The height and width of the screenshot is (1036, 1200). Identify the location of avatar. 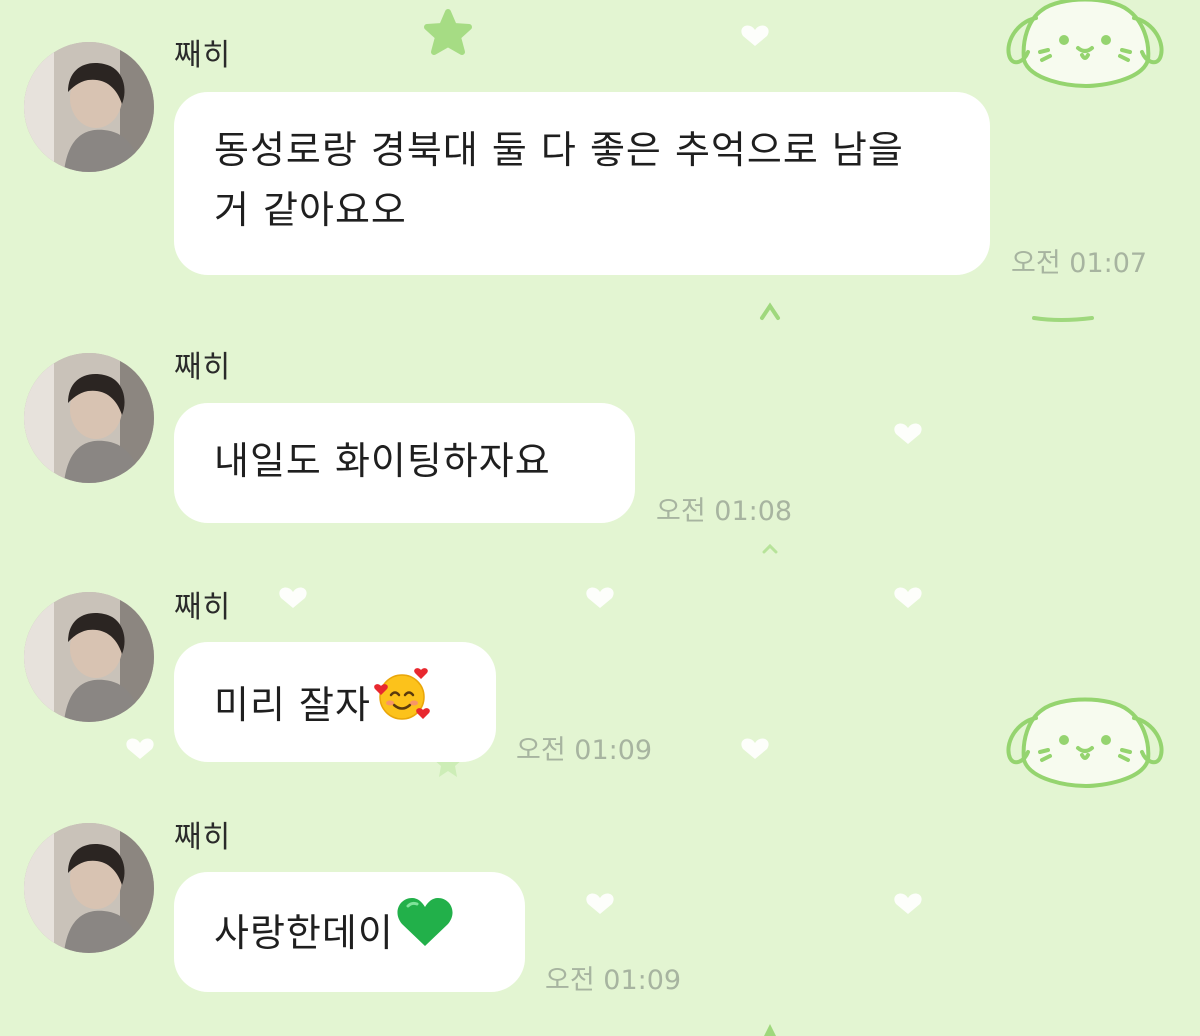
(89, 888).